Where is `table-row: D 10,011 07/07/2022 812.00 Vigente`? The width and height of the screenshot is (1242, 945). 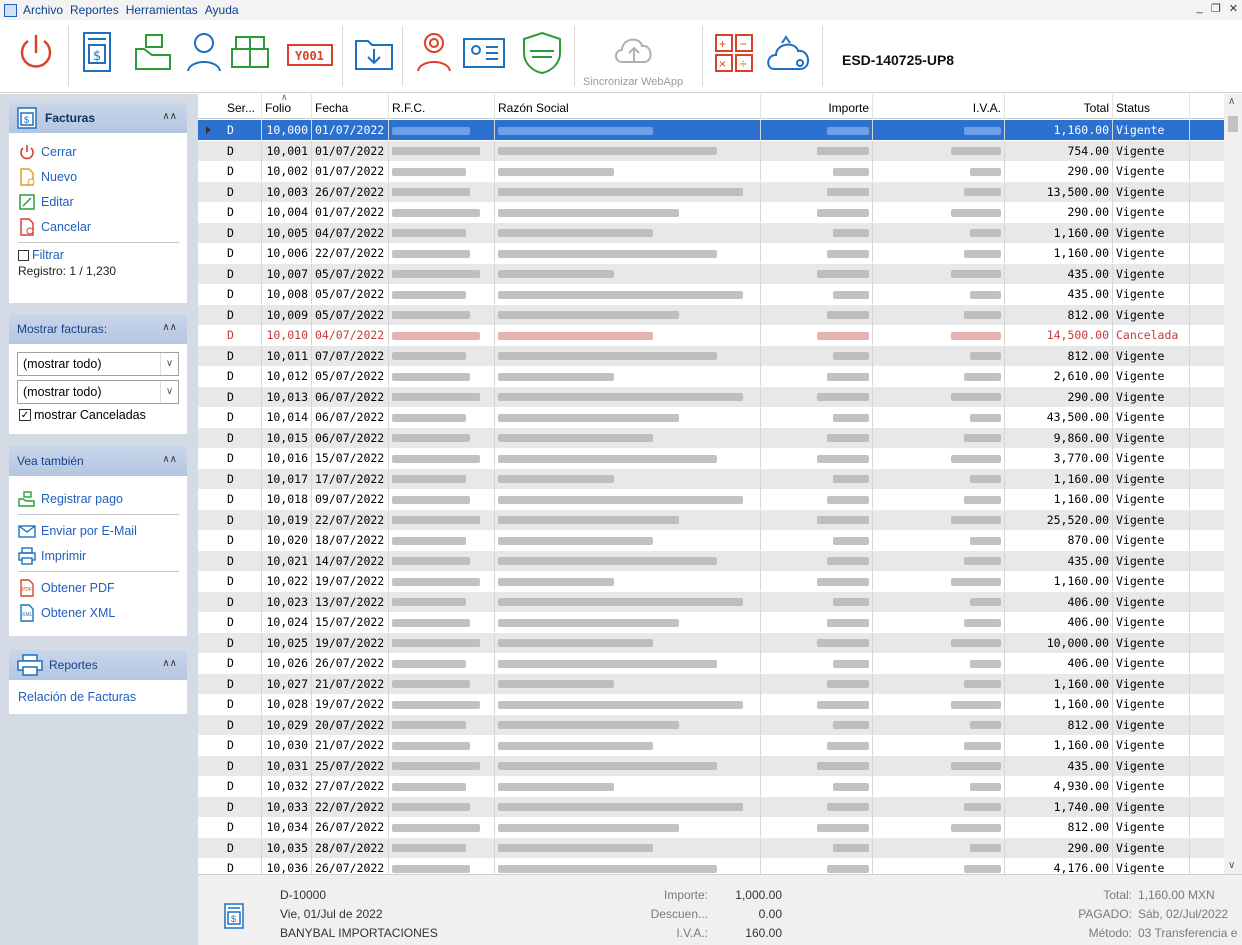 table-row: D 10,011 07/07/2022 812.00 Vigente is located at coordinates (711, 355).